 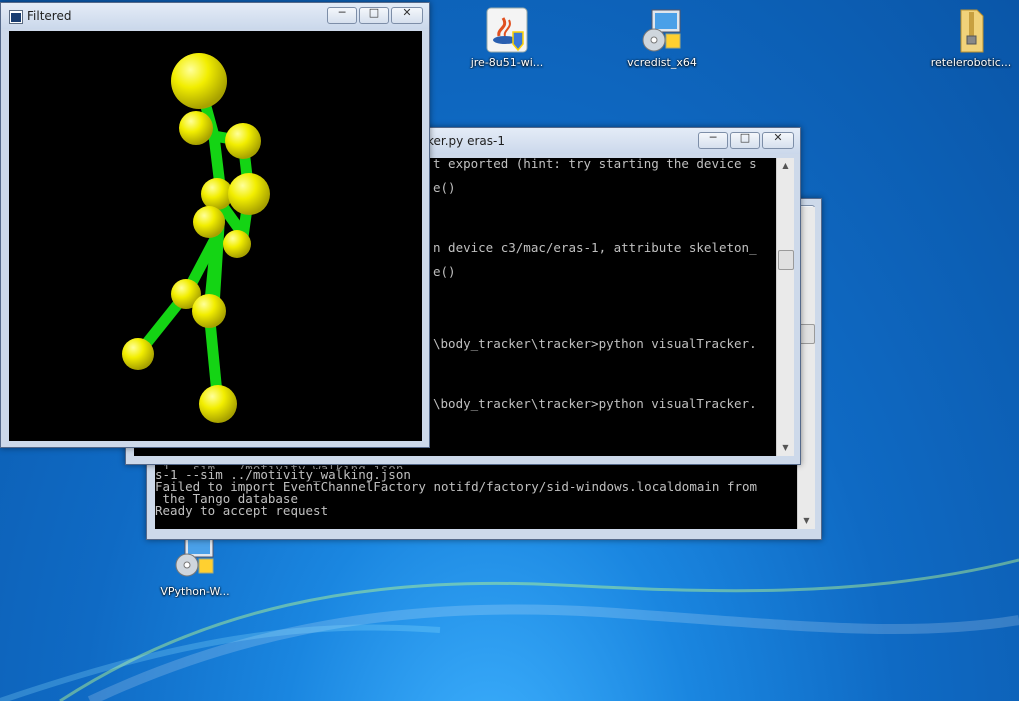 I want to click on console-line: Ready to accept request, so click(x=242, y=510).